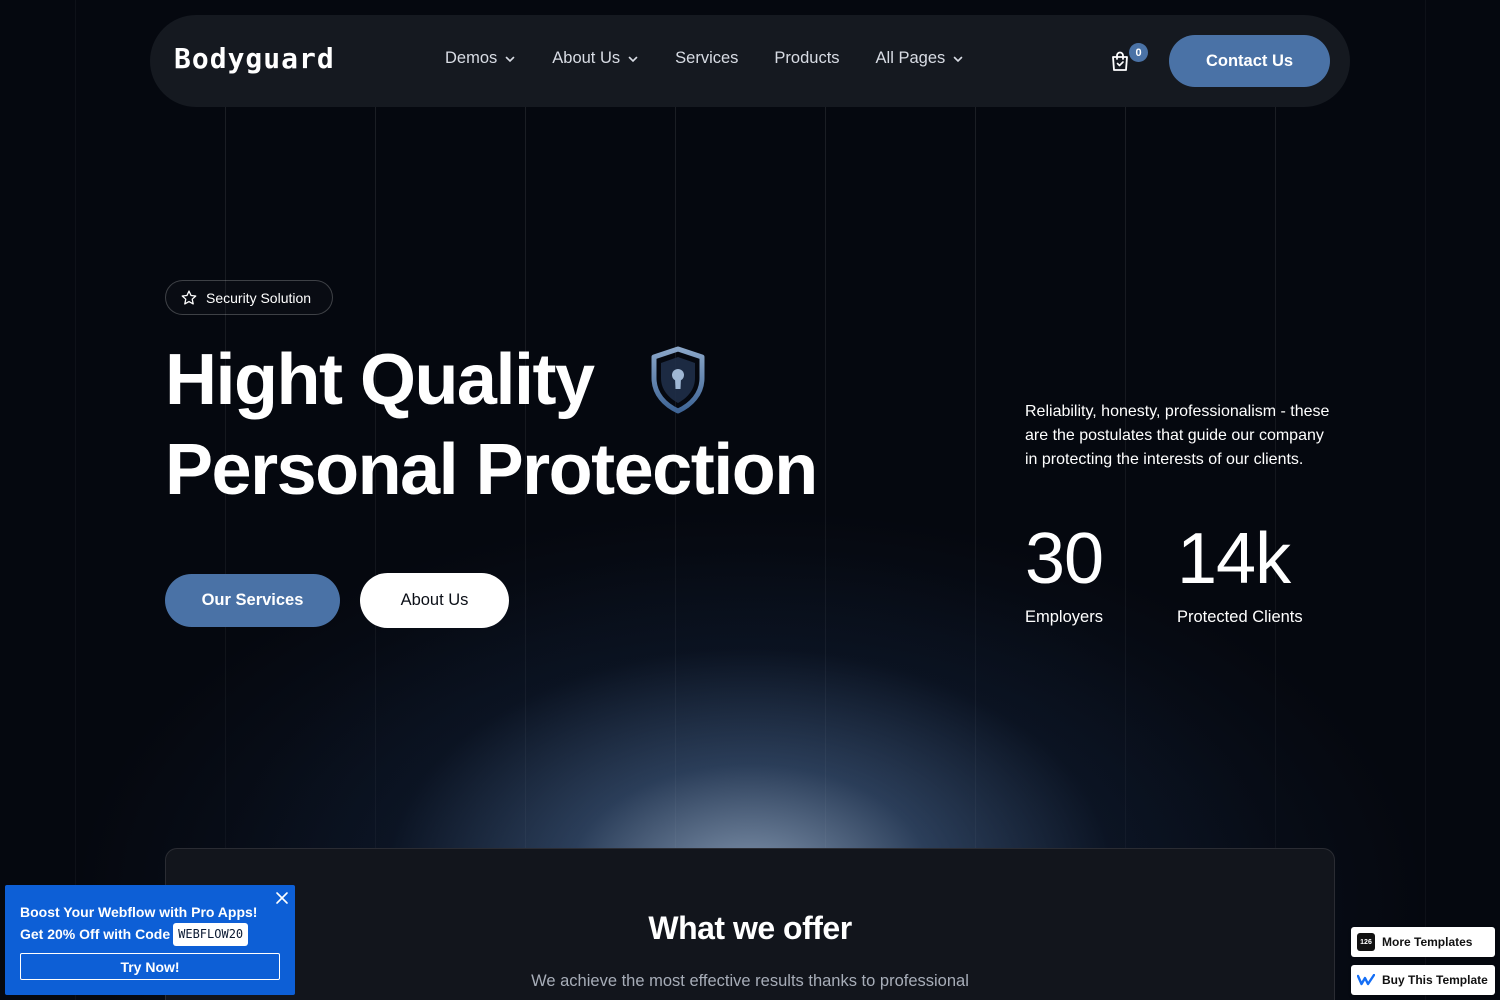  Describe the element at coordinates (252, 600) in the screenshot. I see `our-services-button: Our Services` at that location.